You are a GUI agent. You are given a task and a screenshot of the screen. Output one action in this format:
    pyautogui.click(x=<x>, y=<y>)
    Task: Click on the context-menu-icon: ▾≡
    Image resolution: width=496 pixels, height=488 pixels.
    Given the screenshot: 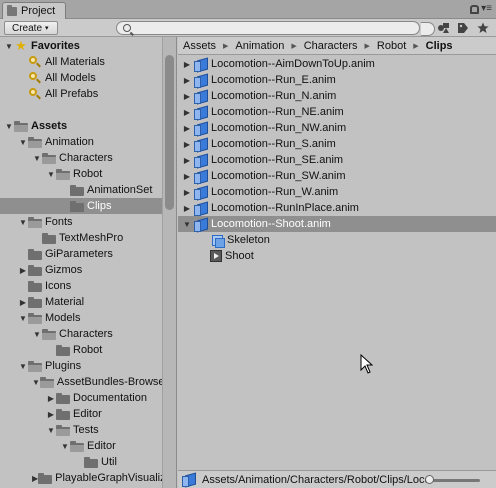 What is the action you would take?
    pyautogui.click(x=486, y=8)
    